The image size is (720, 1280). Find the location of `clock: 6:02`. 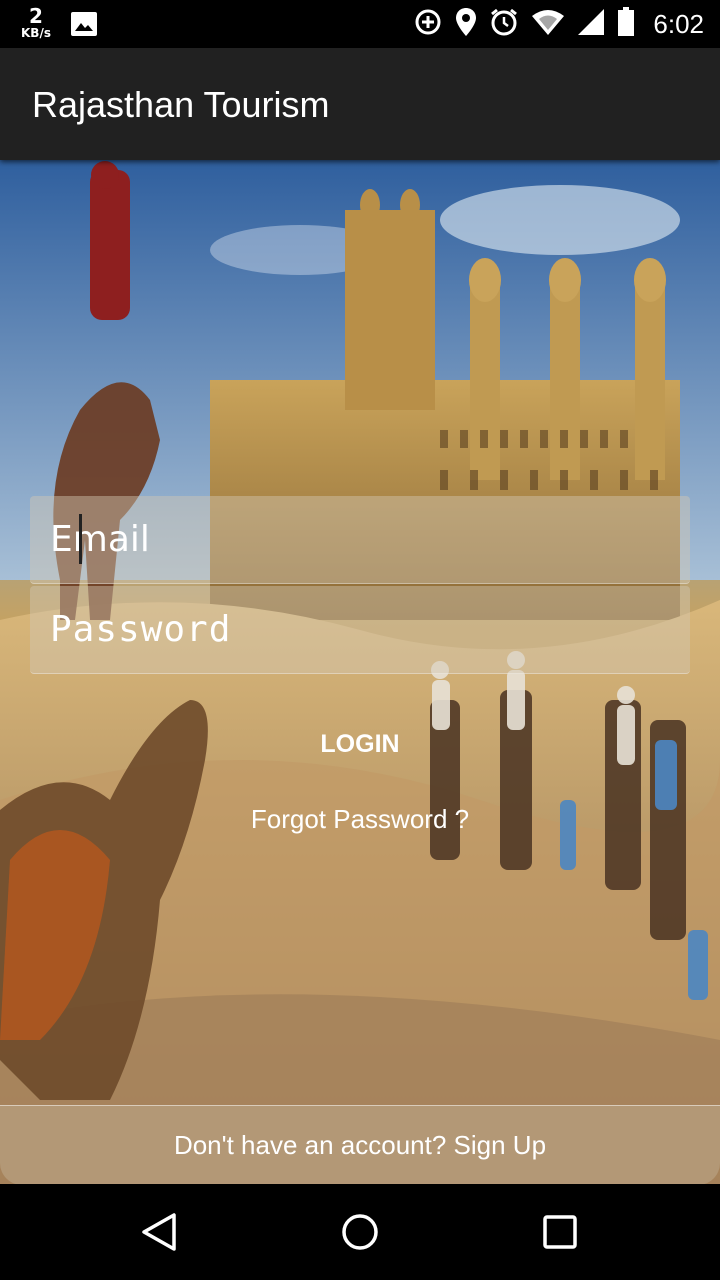

clock: 6:02 is located at coordinates (678, 23).